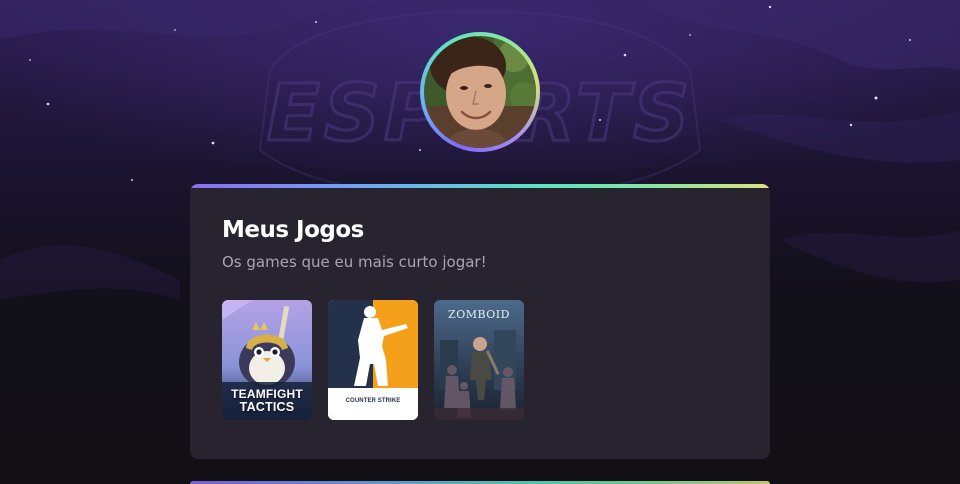  Describe the element at coordinates (267, 407) in the screenshot. I see `game-title-line2: TACTICS` at that location.